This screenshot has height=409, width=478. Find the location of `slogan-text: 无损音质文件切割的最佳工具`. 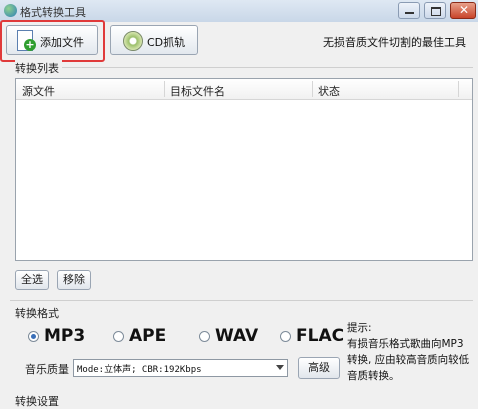

slogan-text: 无损音质文件切割的最佳工具 is located at coordinates (394, 42).